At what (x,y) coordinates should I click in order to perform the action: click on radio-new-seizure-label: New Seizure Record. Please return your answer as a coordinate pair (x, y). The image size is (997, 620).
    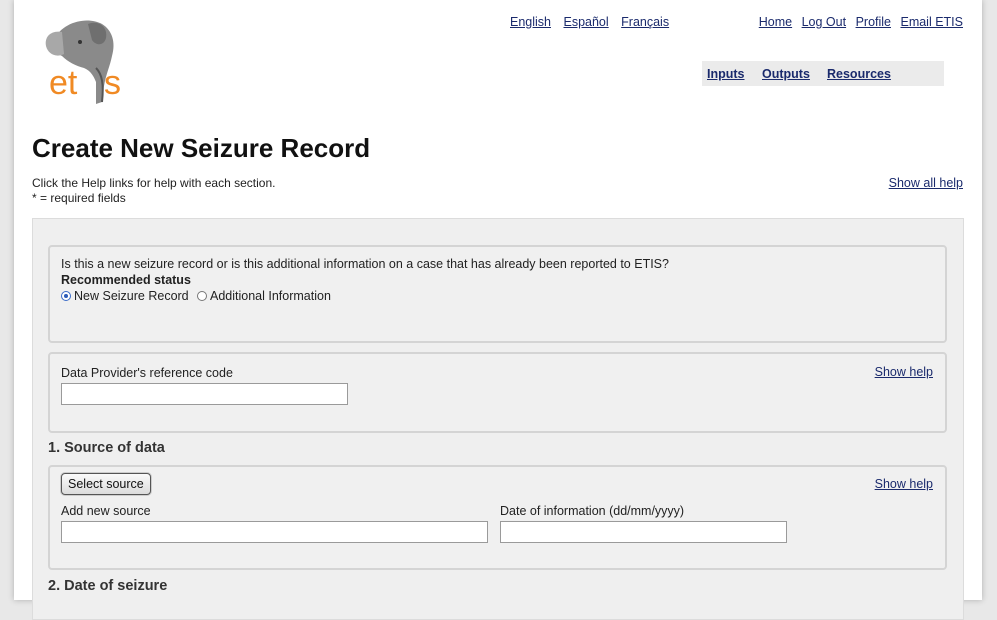
    Looking at the image, I should click on (131, 296).